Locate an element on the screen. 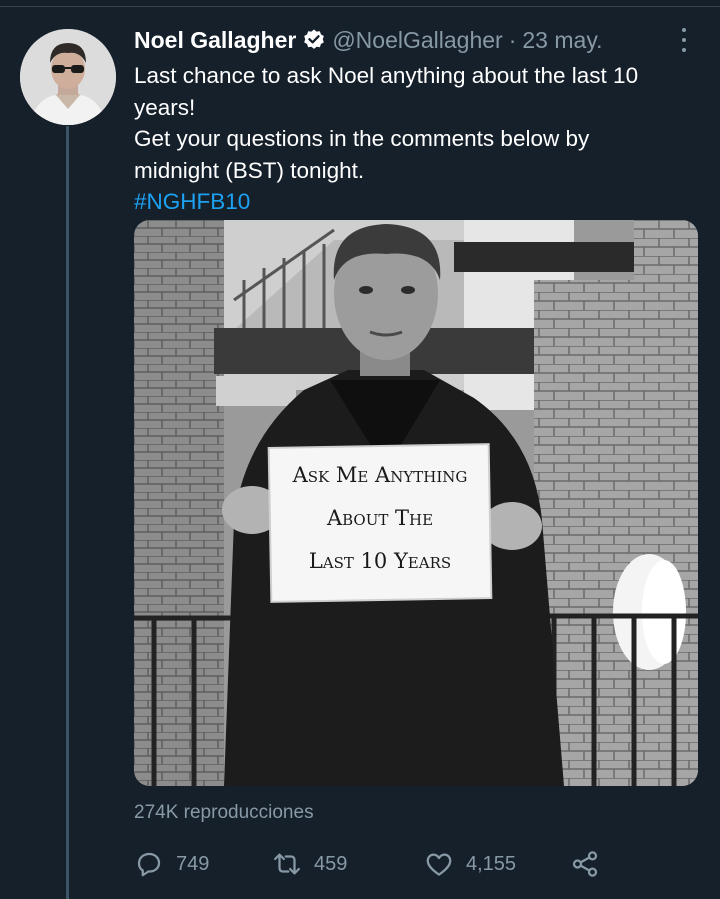  tweet-text-line: years! is located at coordinates (165, 107).